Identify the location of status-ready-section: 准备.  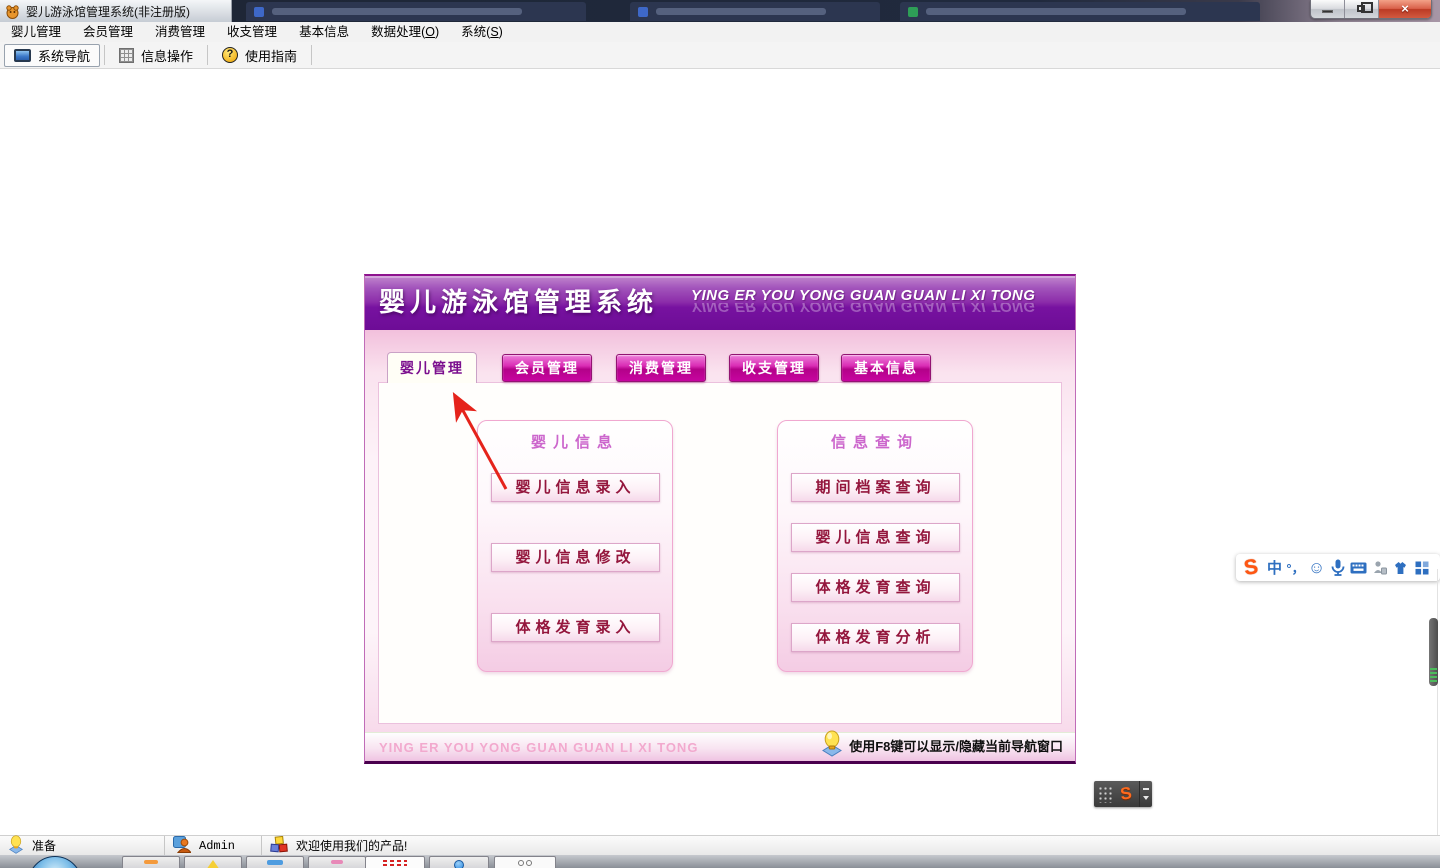
(82, 845).